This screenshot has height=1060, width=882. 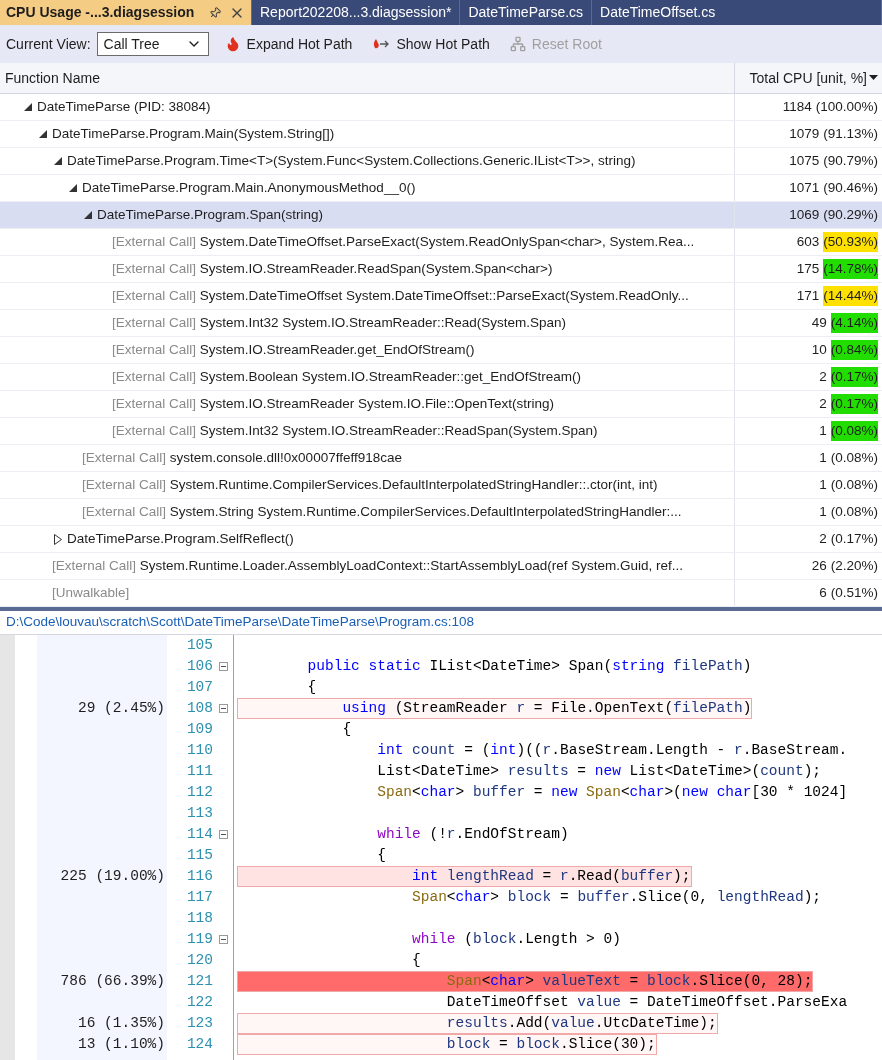 I want to click on cpu-count: 1071, so click(x=804, y=187).